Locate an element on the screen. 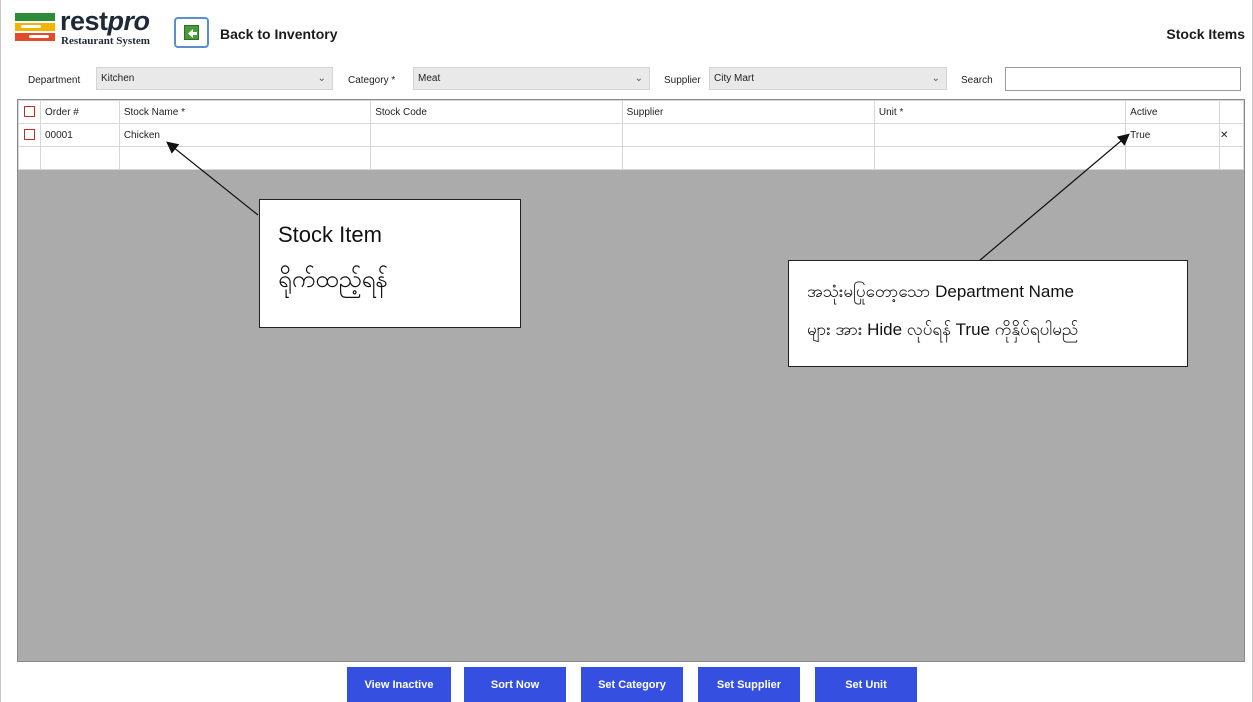 The width and height of the screenshot is (1253, 702). back-arrow-icon is located at coordinates (191, 32).